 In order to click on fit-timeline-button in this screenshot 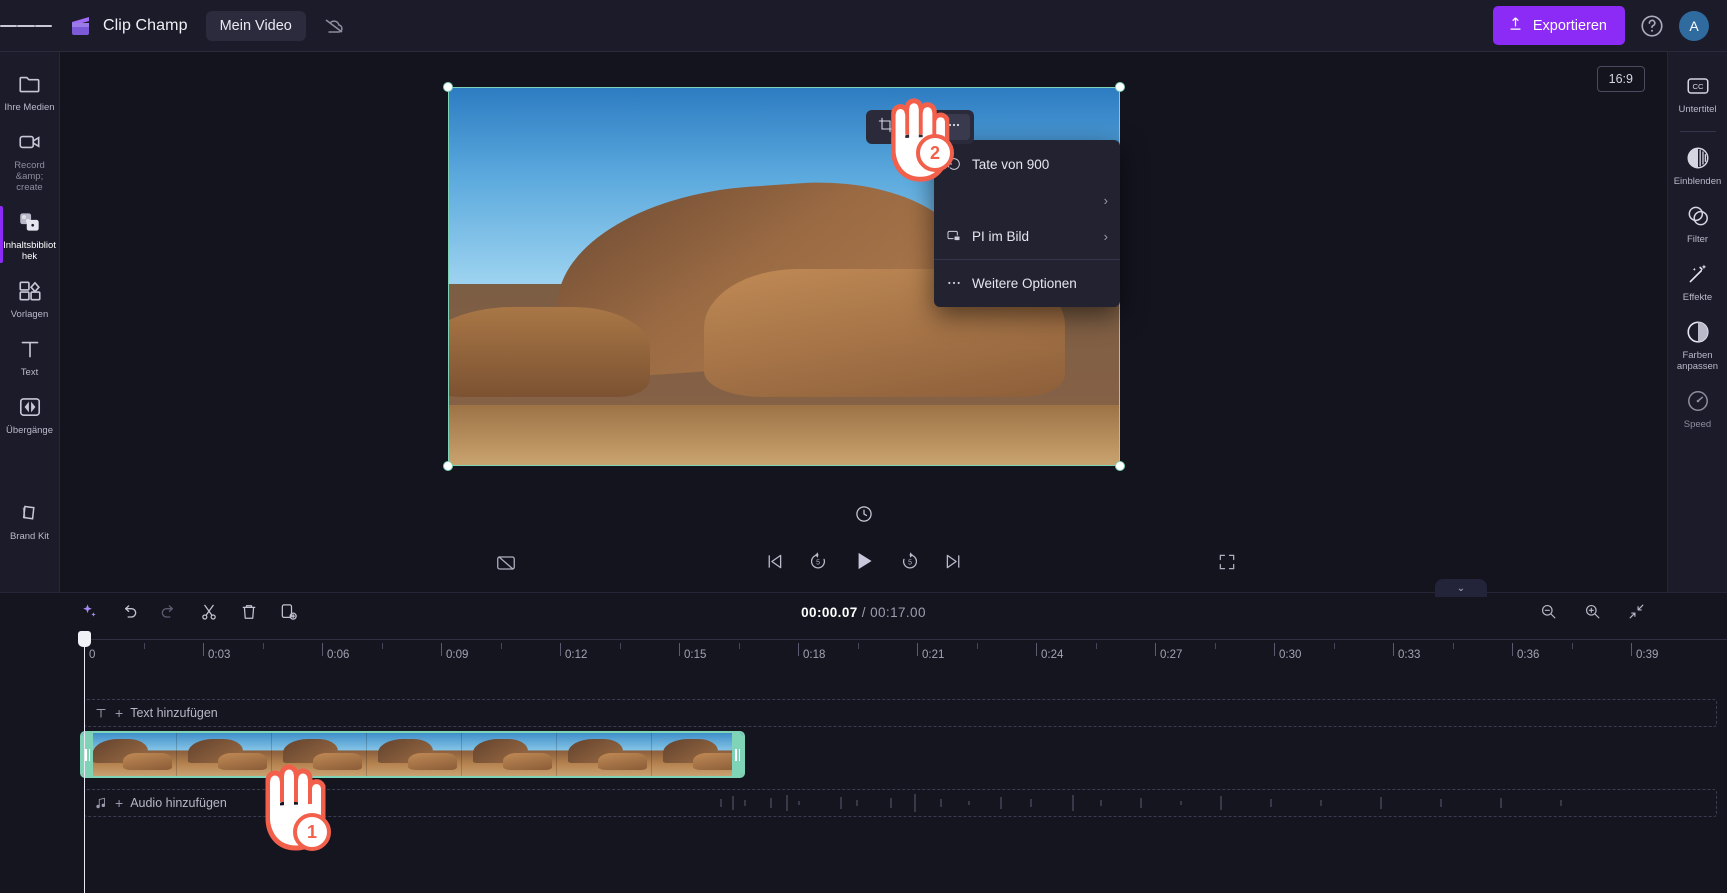, I will do `click(1636, 614)`.